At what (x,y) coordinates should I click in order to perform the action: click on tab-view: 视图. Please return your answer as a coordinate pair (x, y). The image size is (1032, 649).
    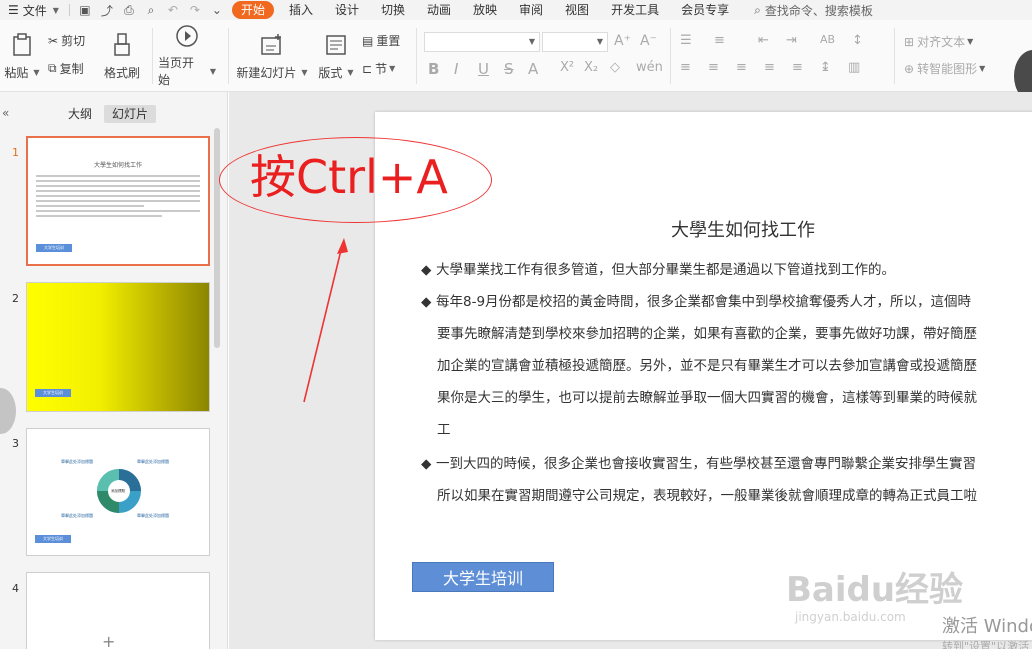
    Looking at the image, I should click on (577, 10).